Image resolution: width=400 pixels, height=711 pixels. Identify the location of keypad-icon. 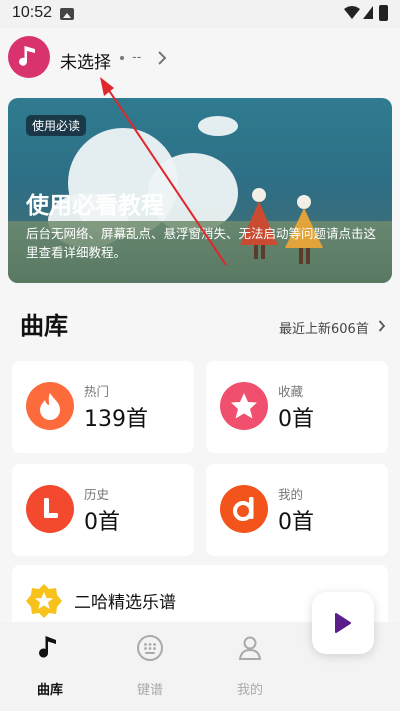
(150, 648).